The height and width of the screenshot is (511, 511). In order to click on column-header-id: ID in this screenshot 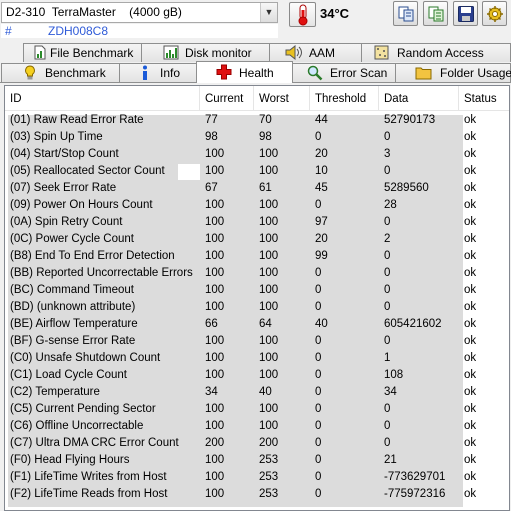, I will do `click(102, 98)`.